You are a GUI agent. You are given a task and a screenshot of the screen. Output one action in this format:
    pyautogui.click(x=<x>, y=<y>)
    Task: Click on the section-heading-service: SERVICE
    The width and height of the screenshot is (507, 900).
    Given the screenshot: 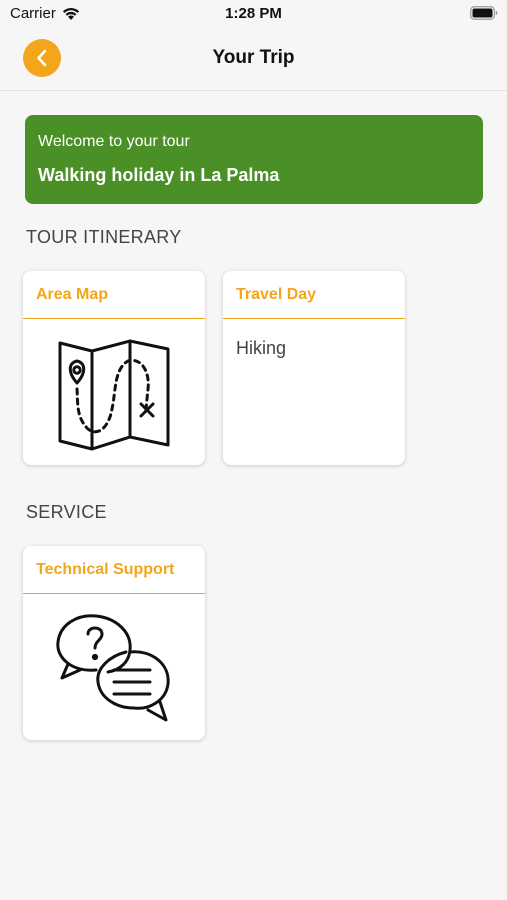 What is the action you would take?
    pyautogui.click(x=66, y=512)
    